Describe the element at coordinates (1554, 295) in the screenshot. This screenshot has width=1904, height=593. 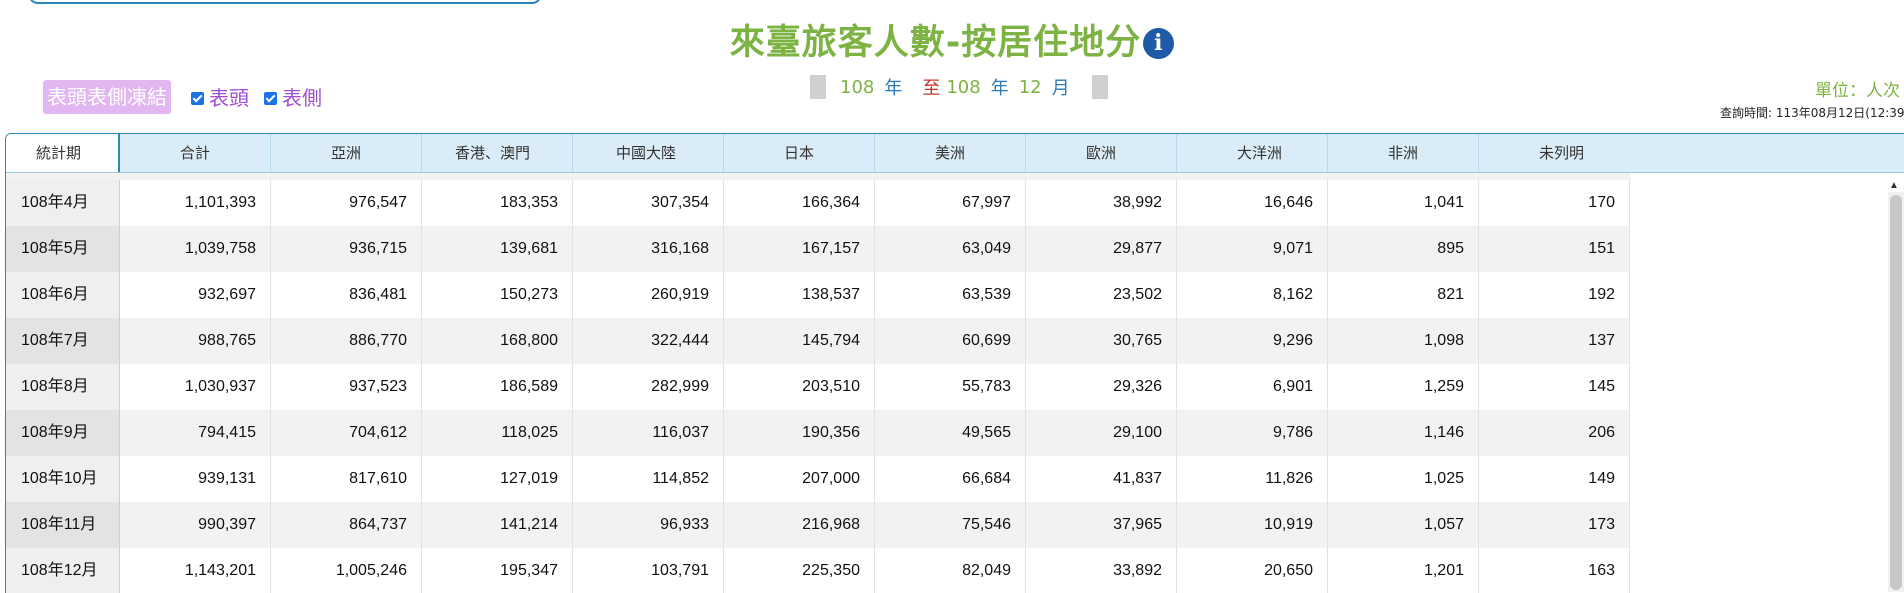
I see `table-cell: 192` at that location.